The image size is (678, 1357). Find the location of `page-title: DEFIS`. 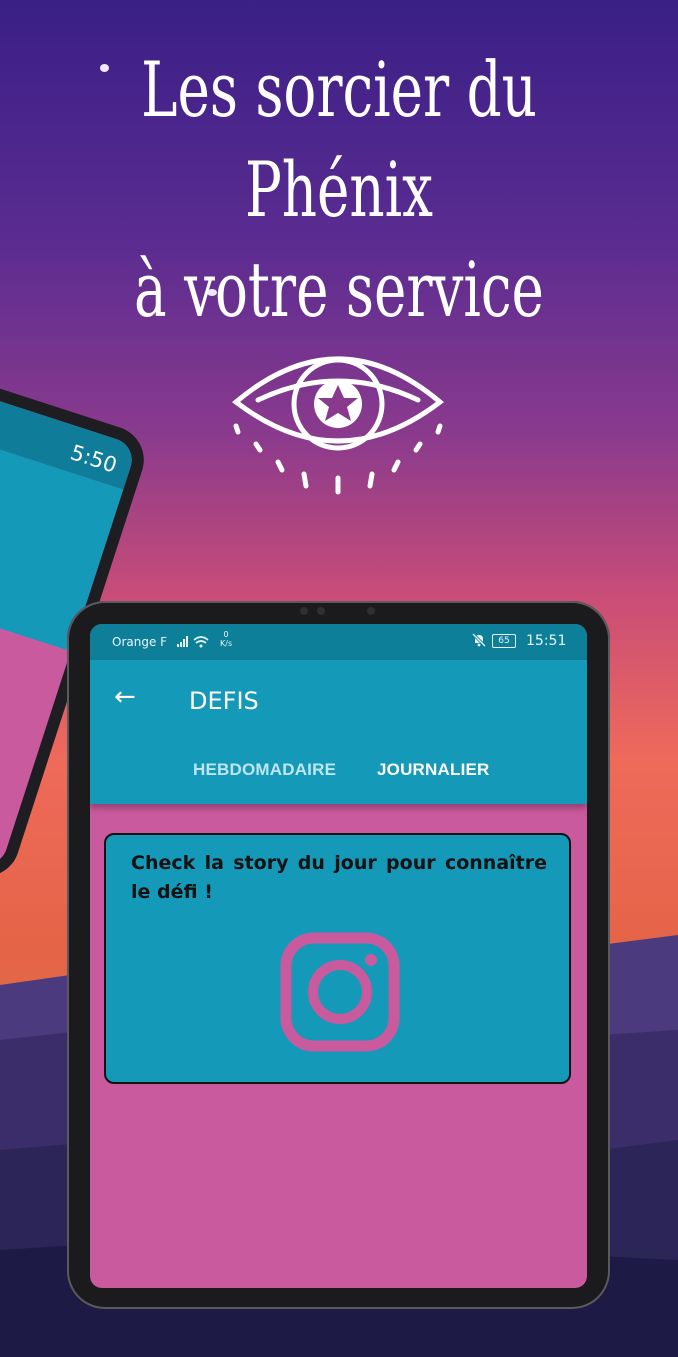

page-title: DEFIS is located at coordinates (224, 701).